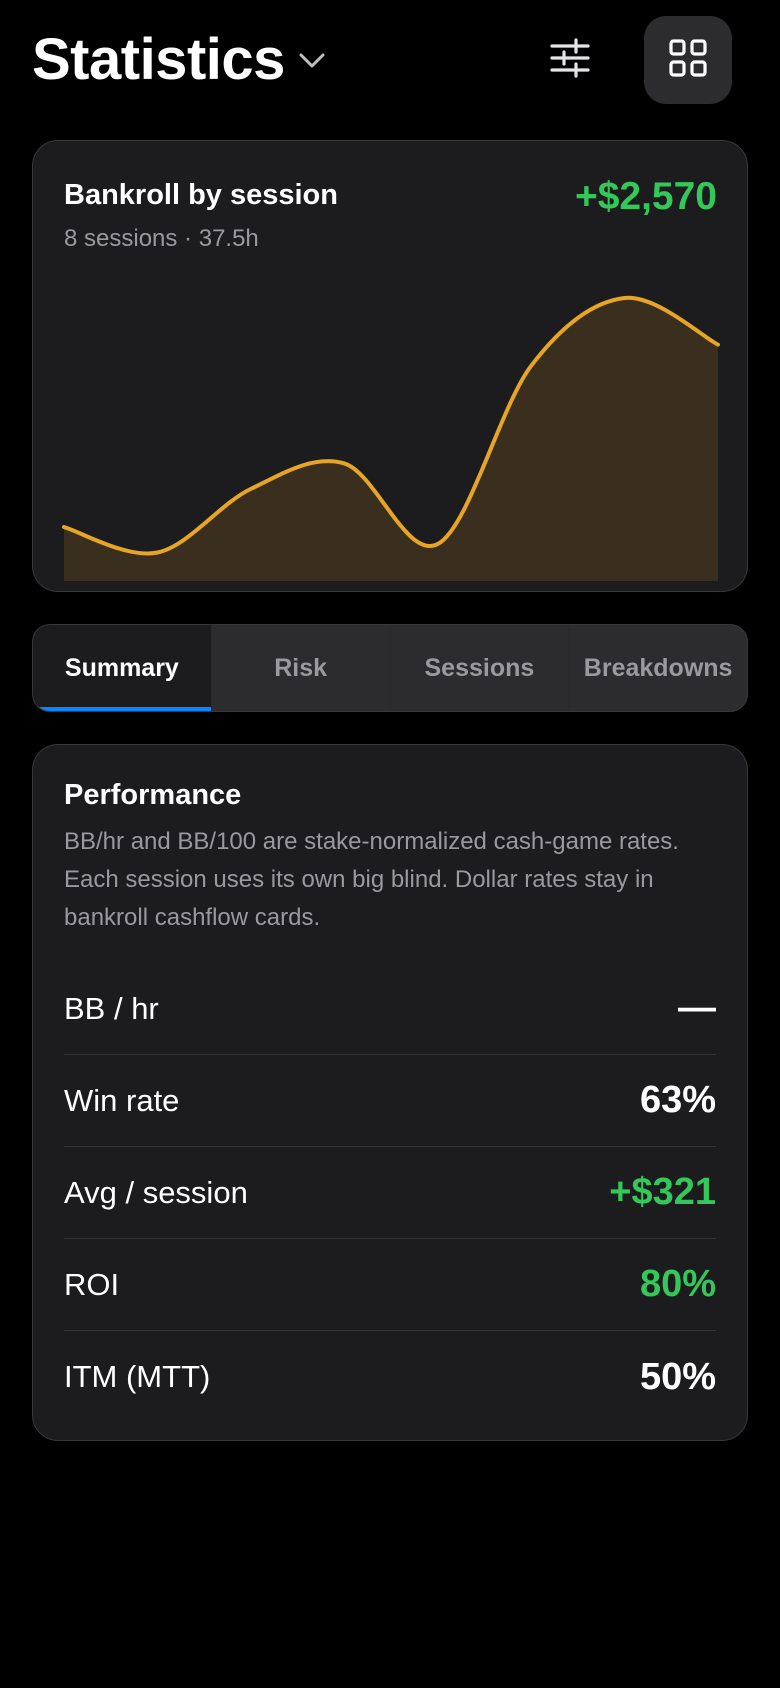  I want to click on performance-title: Performance, so click(153, 795).